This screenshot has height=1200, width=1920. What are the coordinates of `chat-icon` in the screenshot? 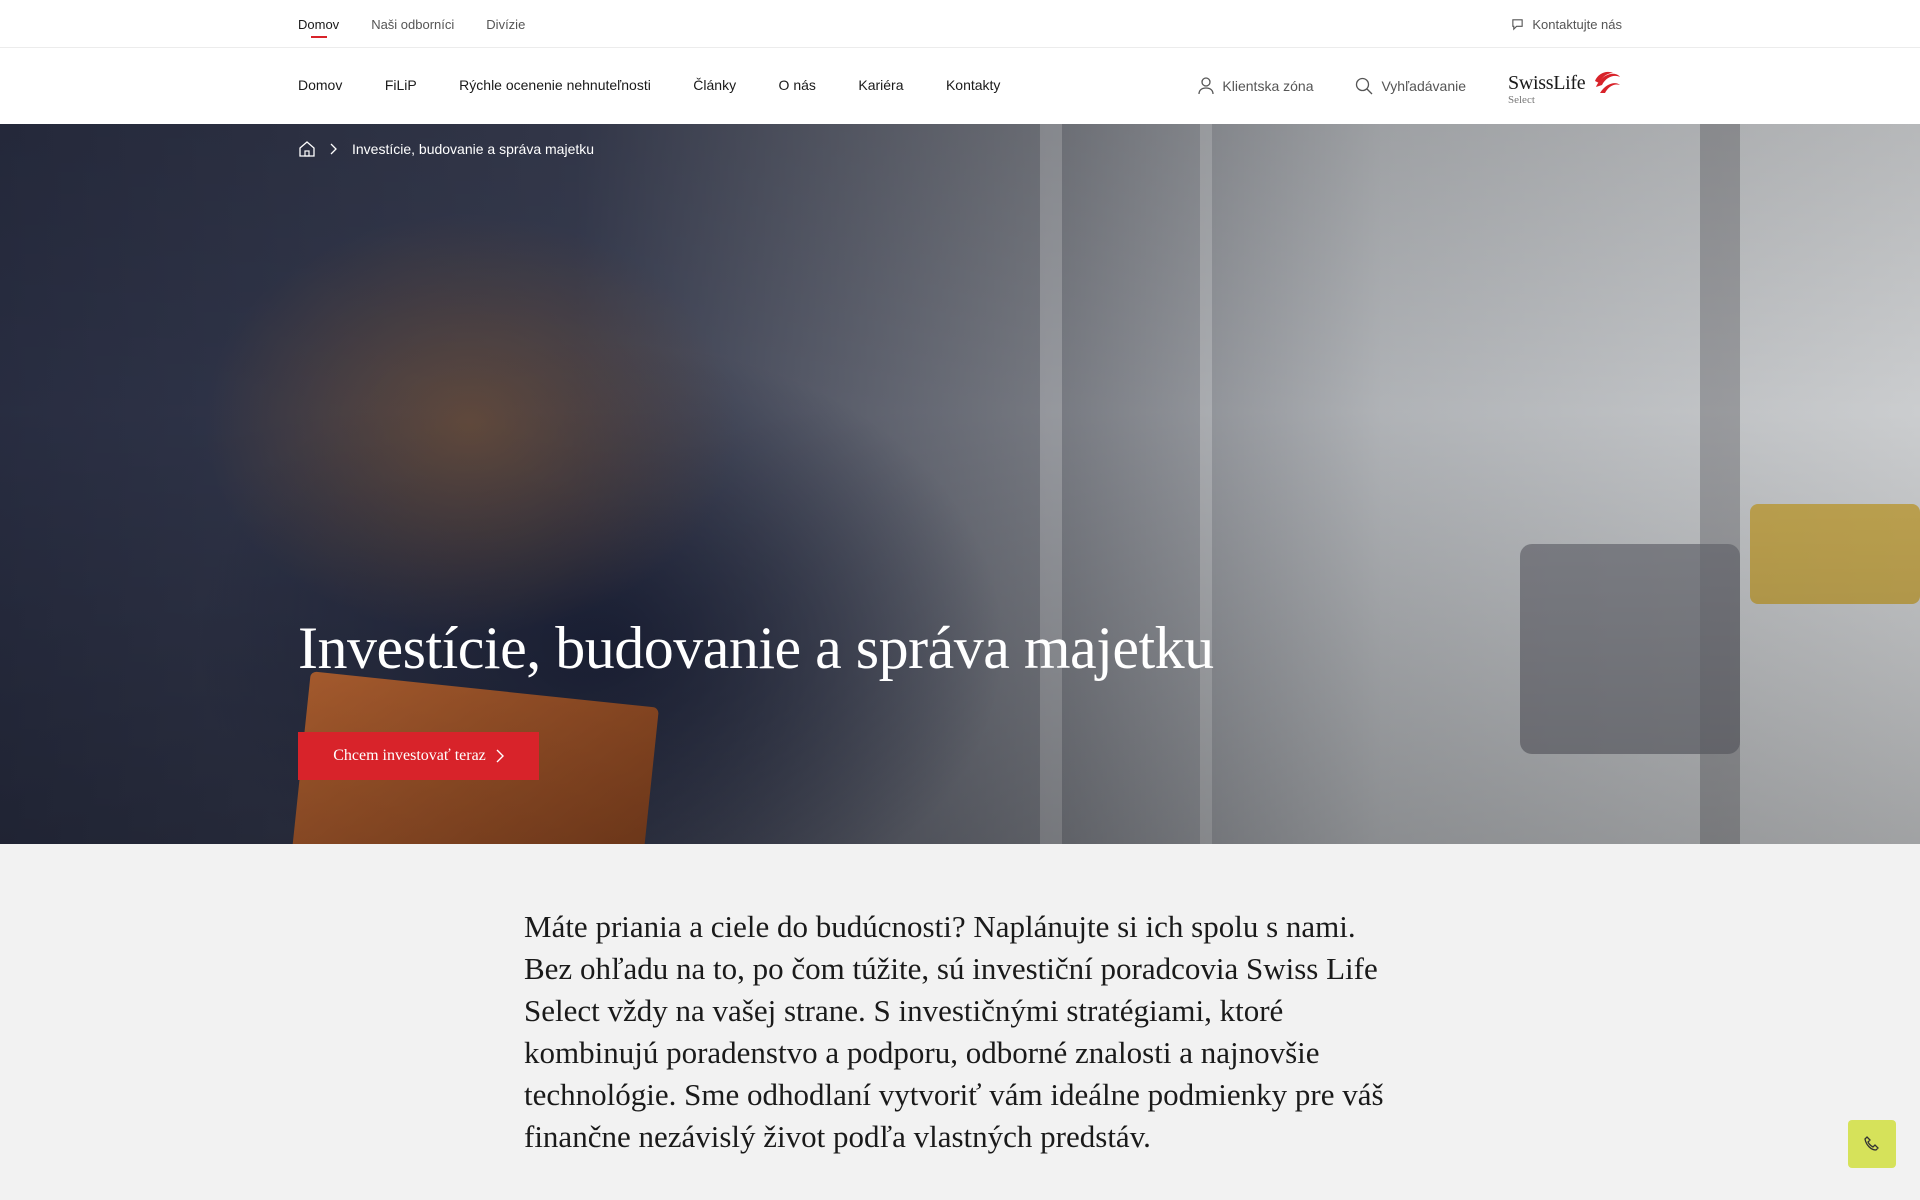 It's located at (1518, 24).